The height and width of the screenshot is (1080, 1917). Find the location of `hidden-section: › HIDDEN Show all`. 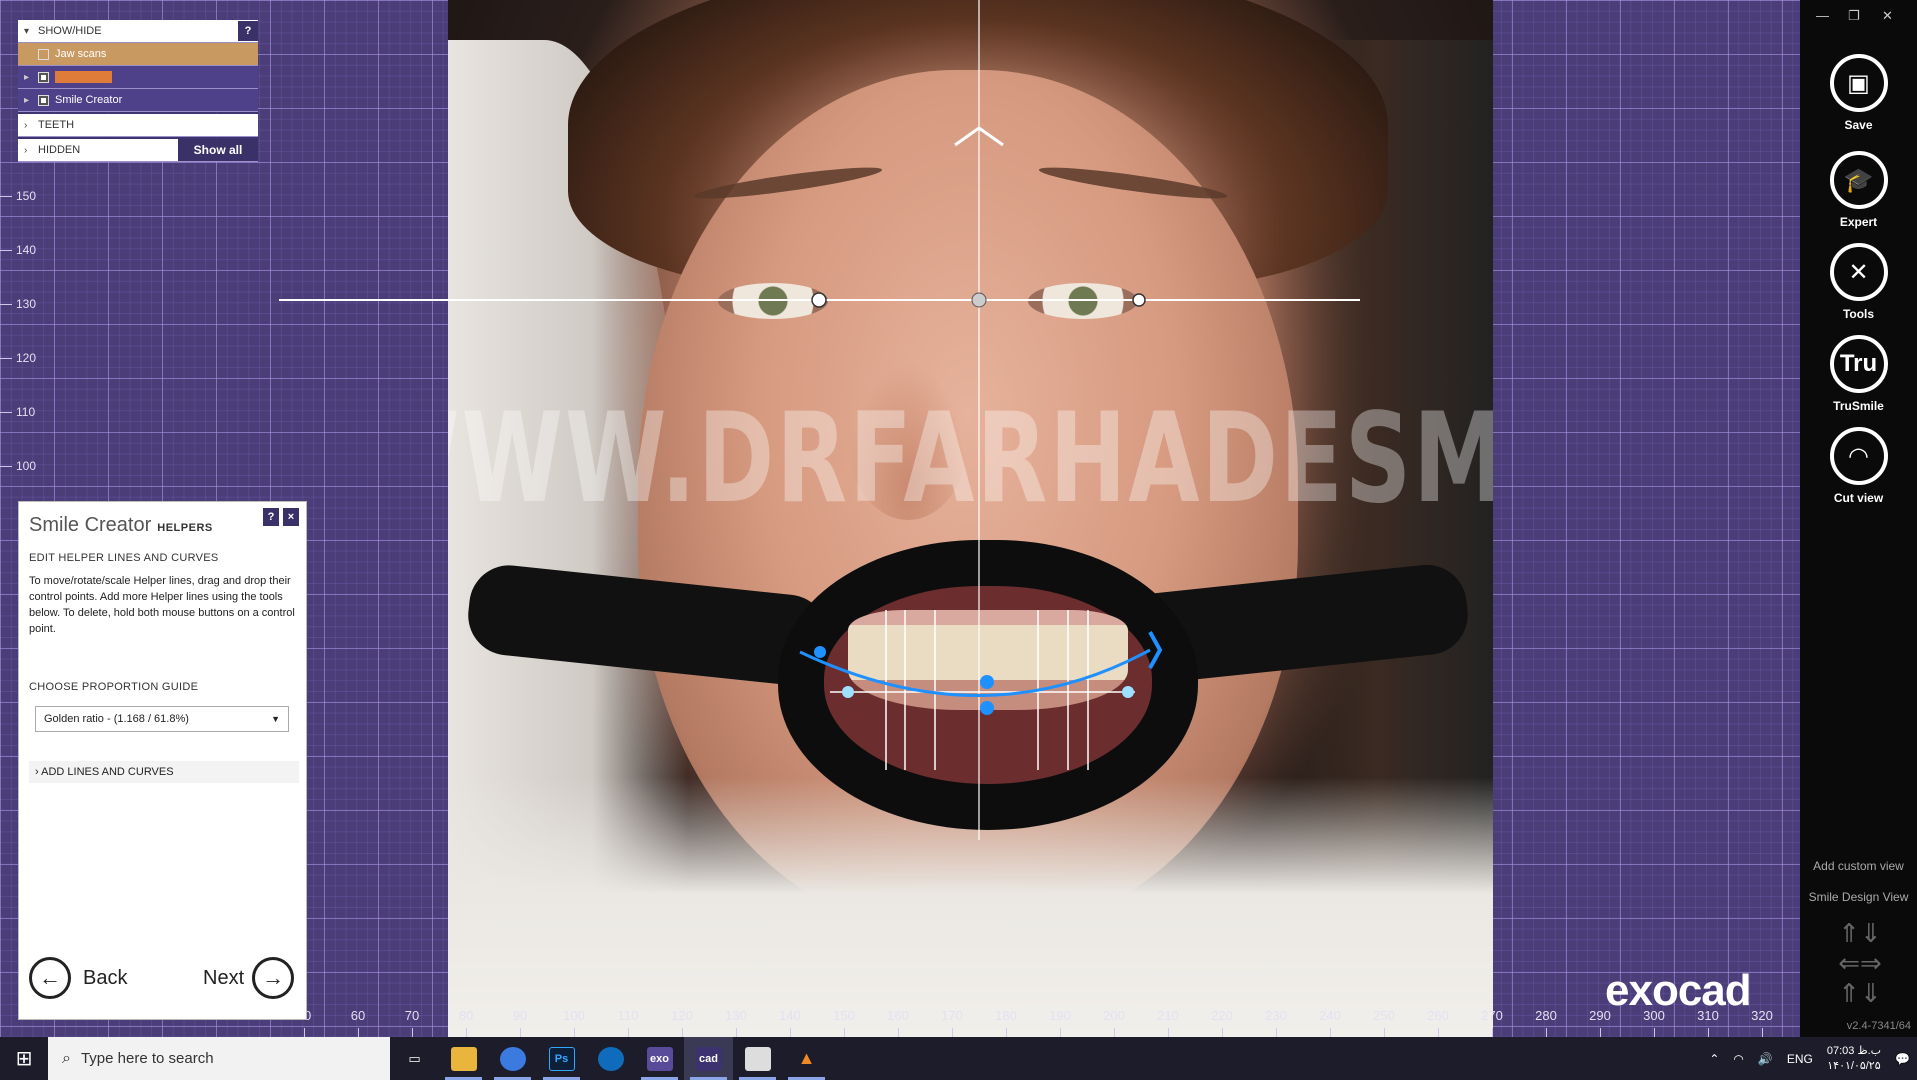

hidden-section: › HIDDEN Show all is located at coordinates (138, 150).